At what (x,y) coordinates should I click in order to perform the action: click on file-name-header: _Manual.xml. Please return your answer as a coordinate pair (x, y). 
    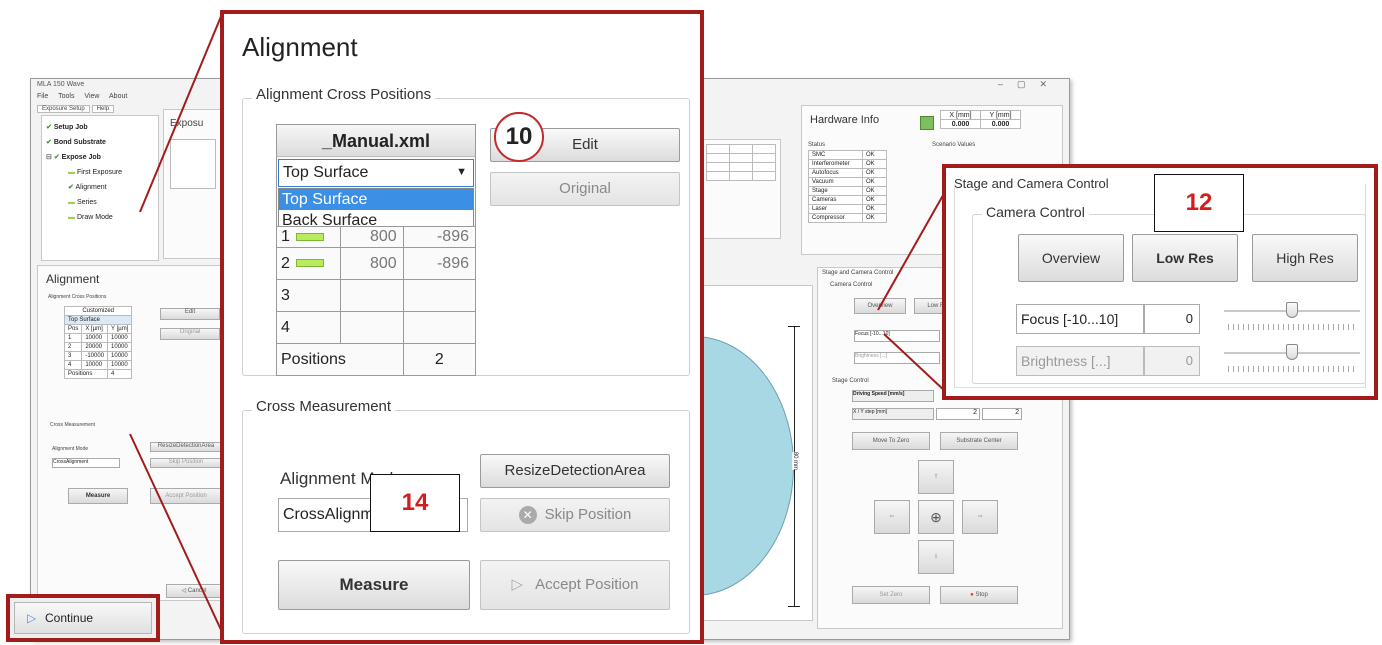
    Looking at the image, I should click on (376, 141).